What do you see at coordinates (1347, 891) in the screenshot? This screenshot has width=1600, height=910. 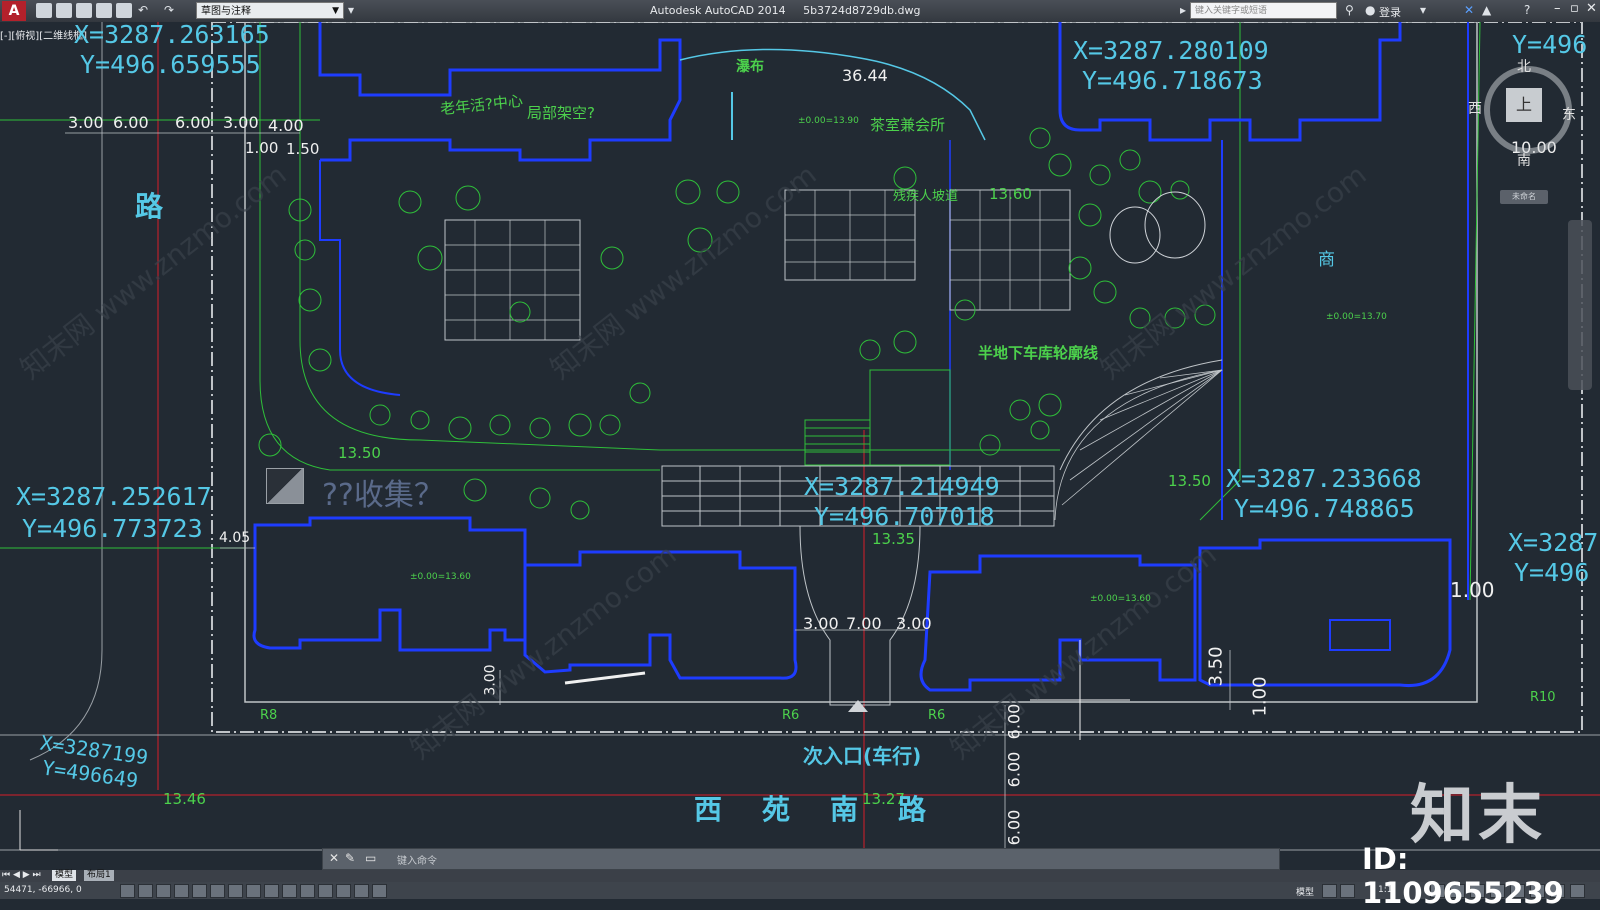 I see `quick-view-drawings-icon` at bounding box center [1347, 891].